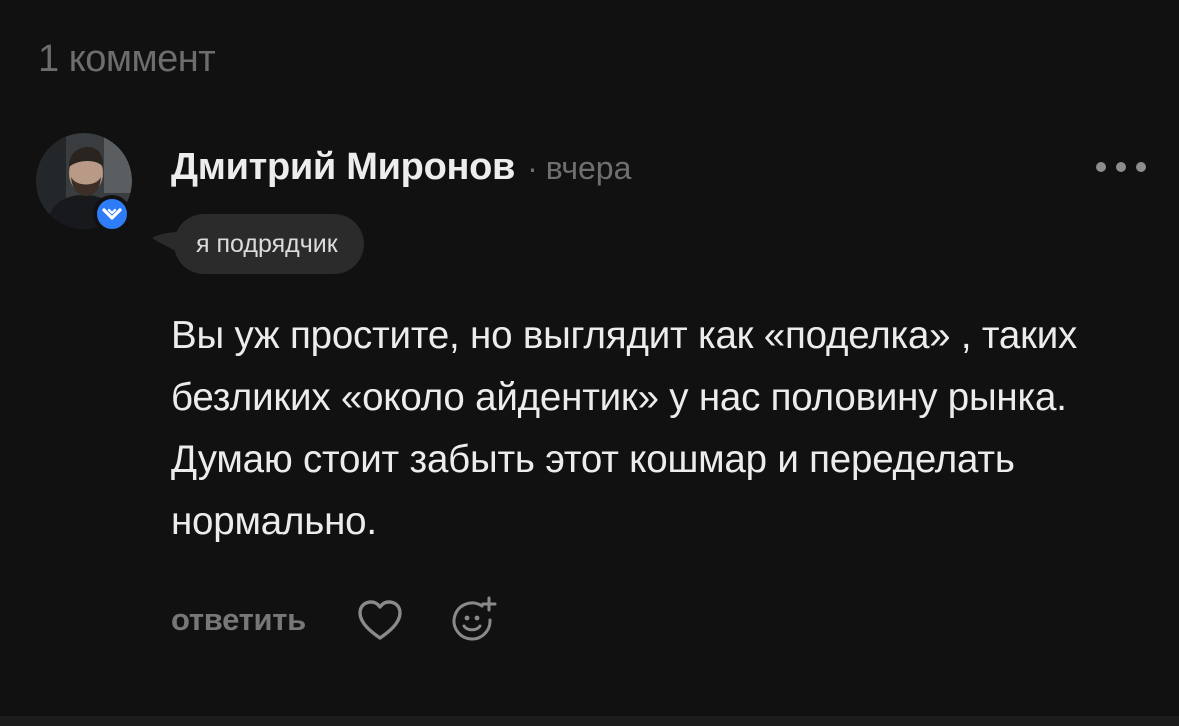 The image size is (1179, 726). What do you see at coordinates (588, 168) in the screenshot?
I see `comment-time: вчера` at bounding box center [588, 168].